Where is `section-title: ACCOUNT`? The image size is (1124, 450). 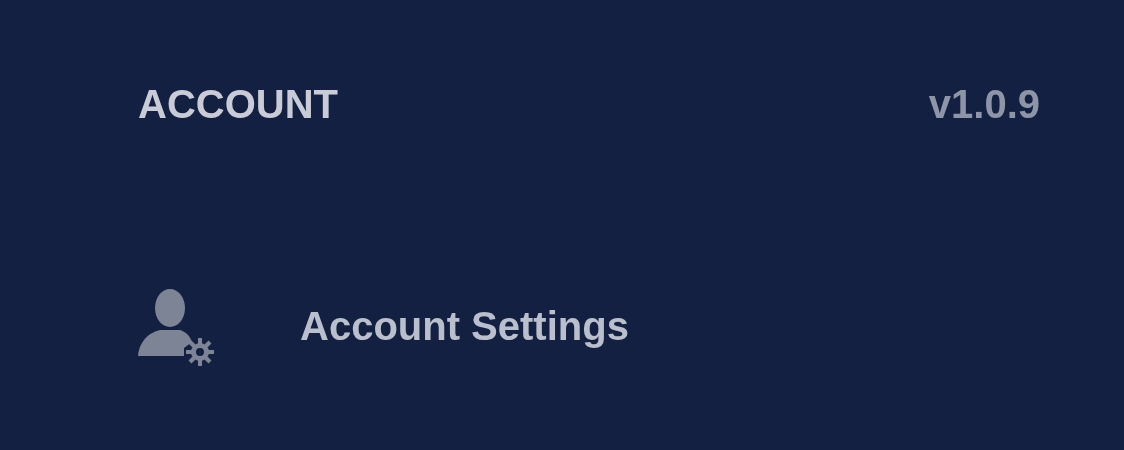 section-title: ACCOUNT is located at coordinates (238, 104).